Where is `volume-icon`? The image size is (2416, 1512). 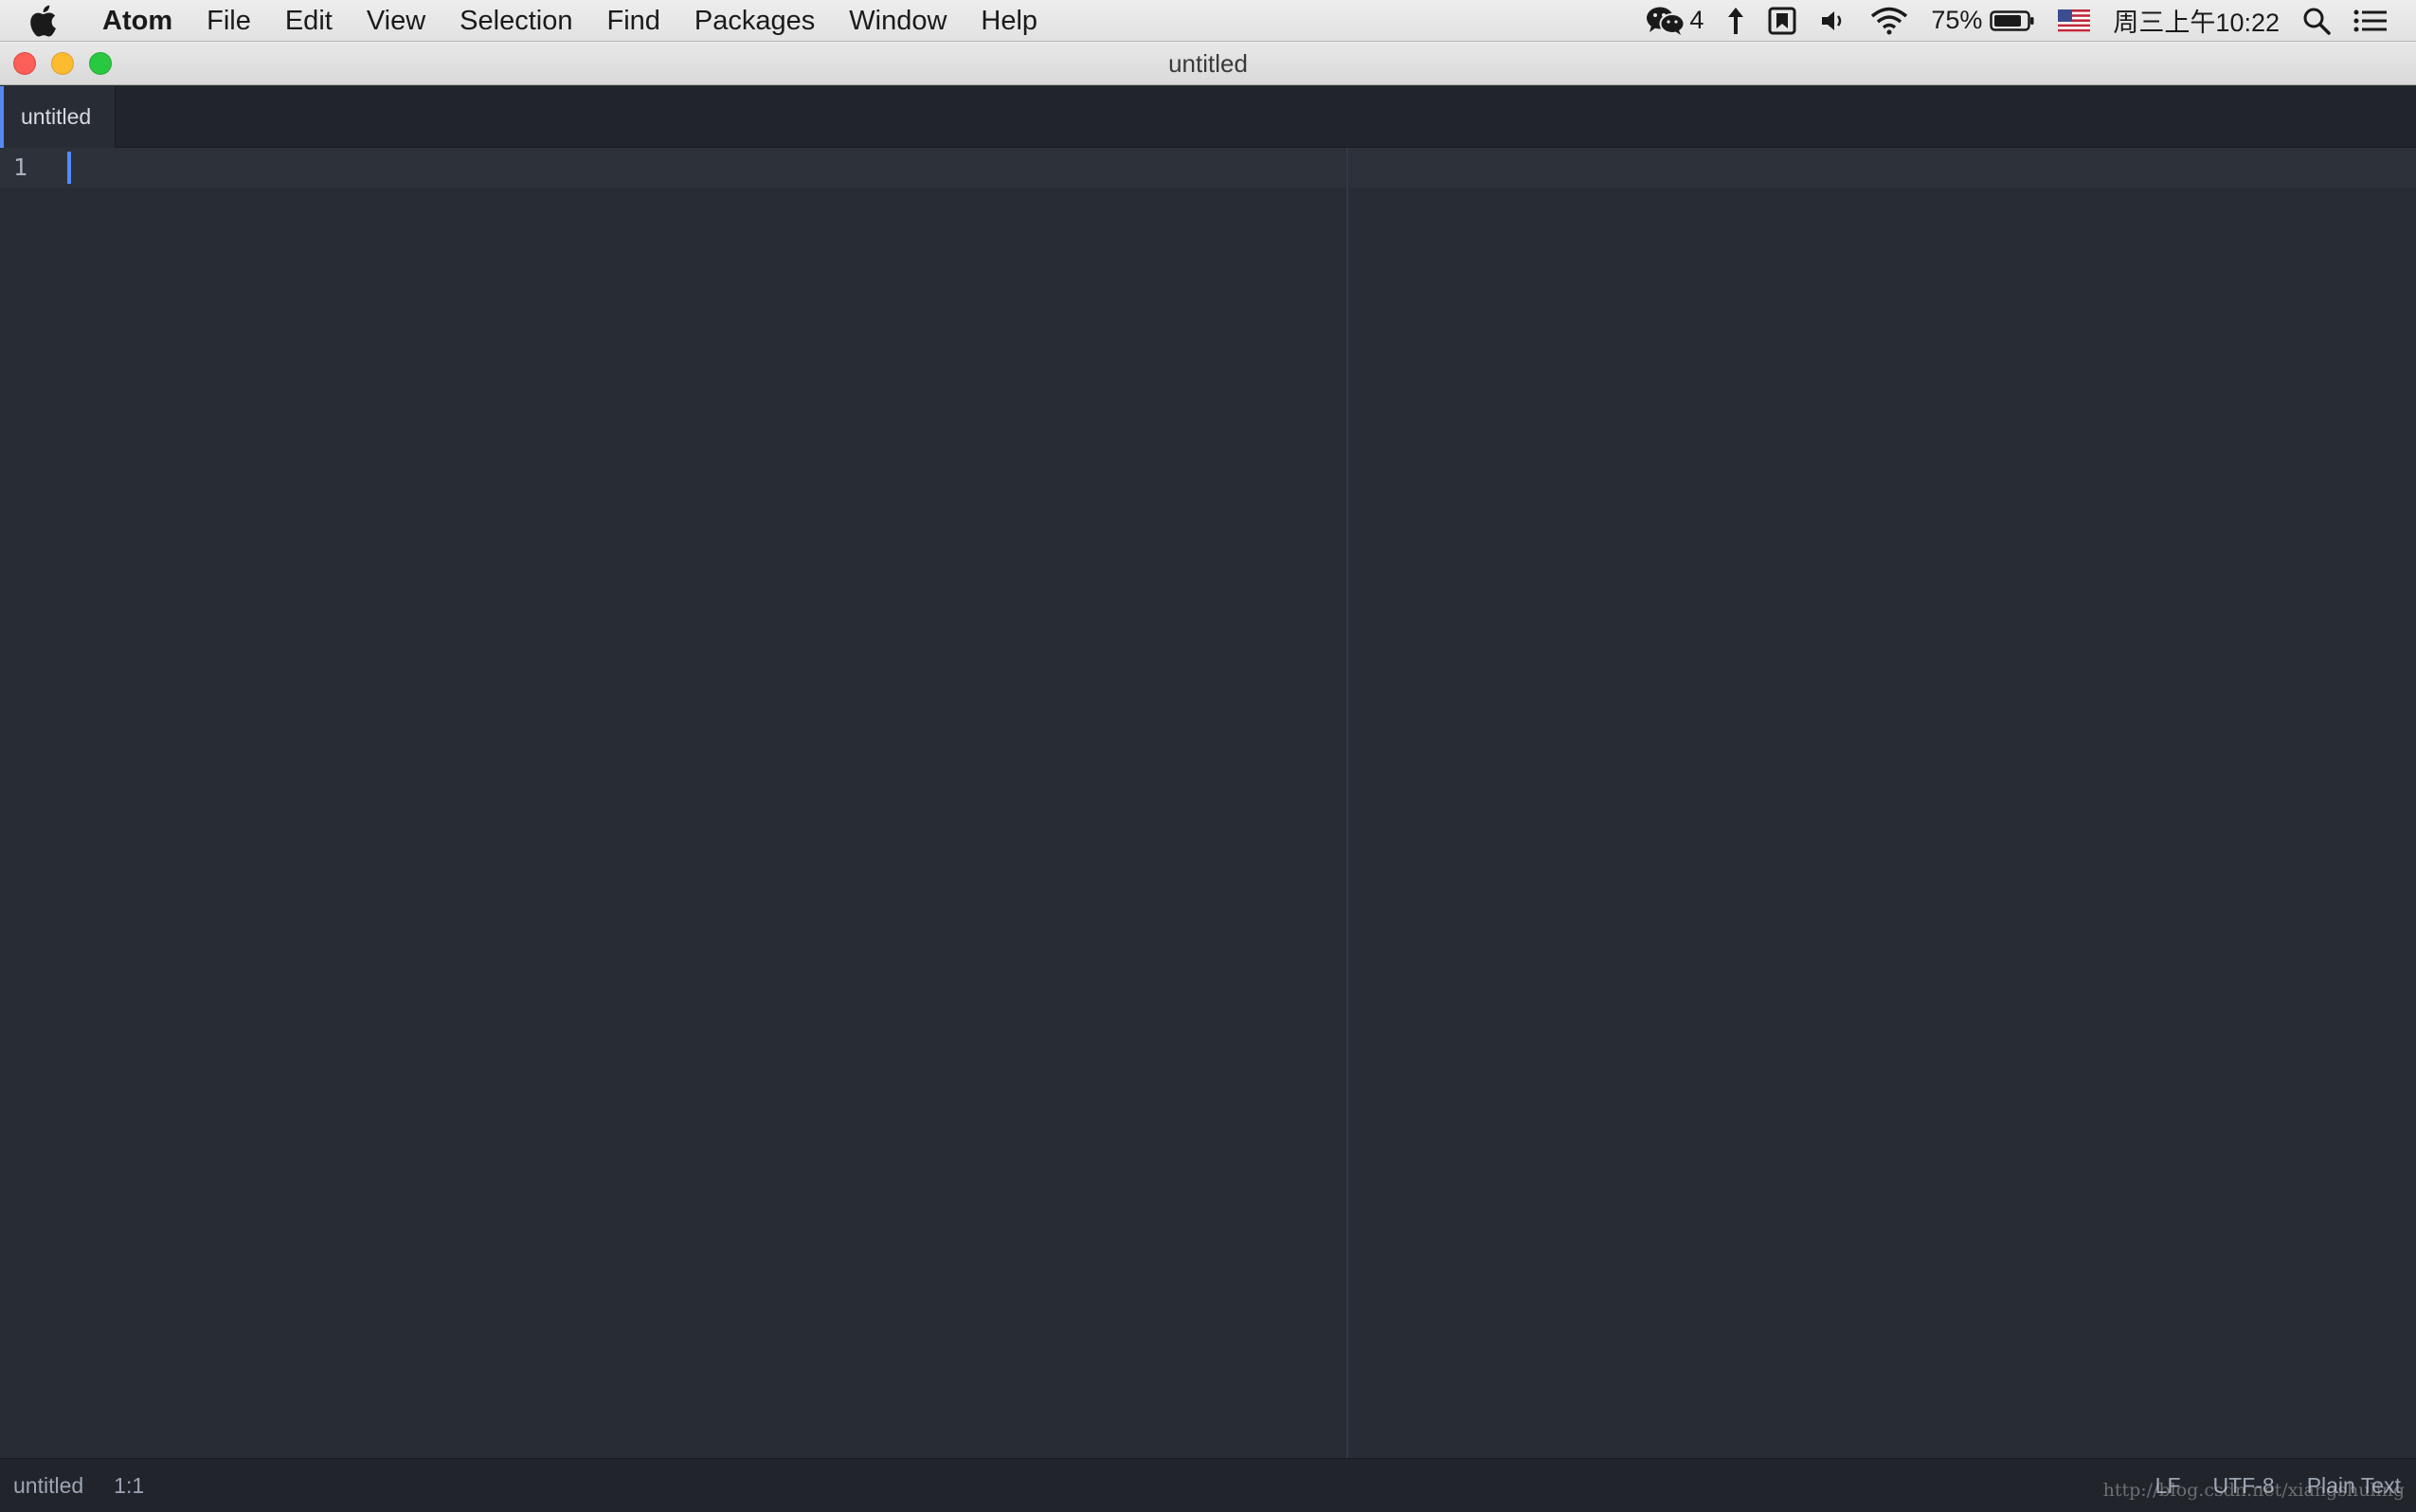
volume-icon is located at coordinates (1833, 21).